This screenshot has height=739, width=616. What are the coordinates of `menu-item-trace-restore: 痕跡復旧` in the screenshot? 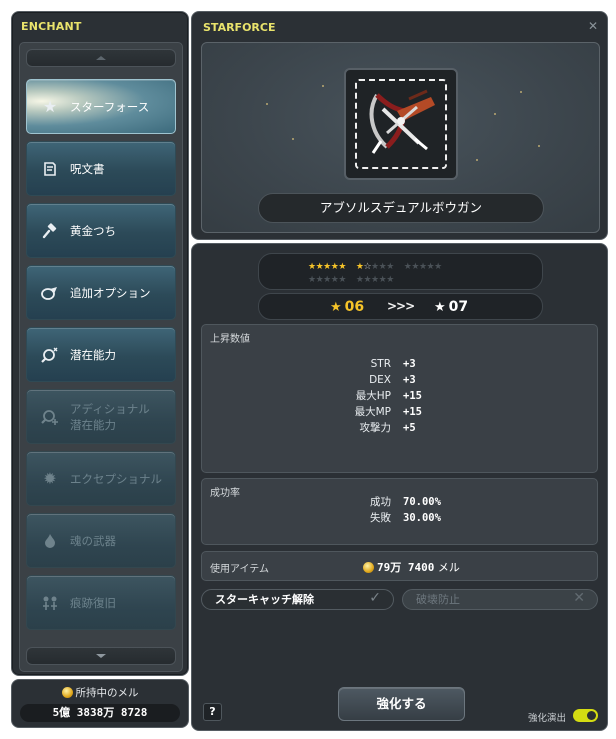 It's located at (101, 602).